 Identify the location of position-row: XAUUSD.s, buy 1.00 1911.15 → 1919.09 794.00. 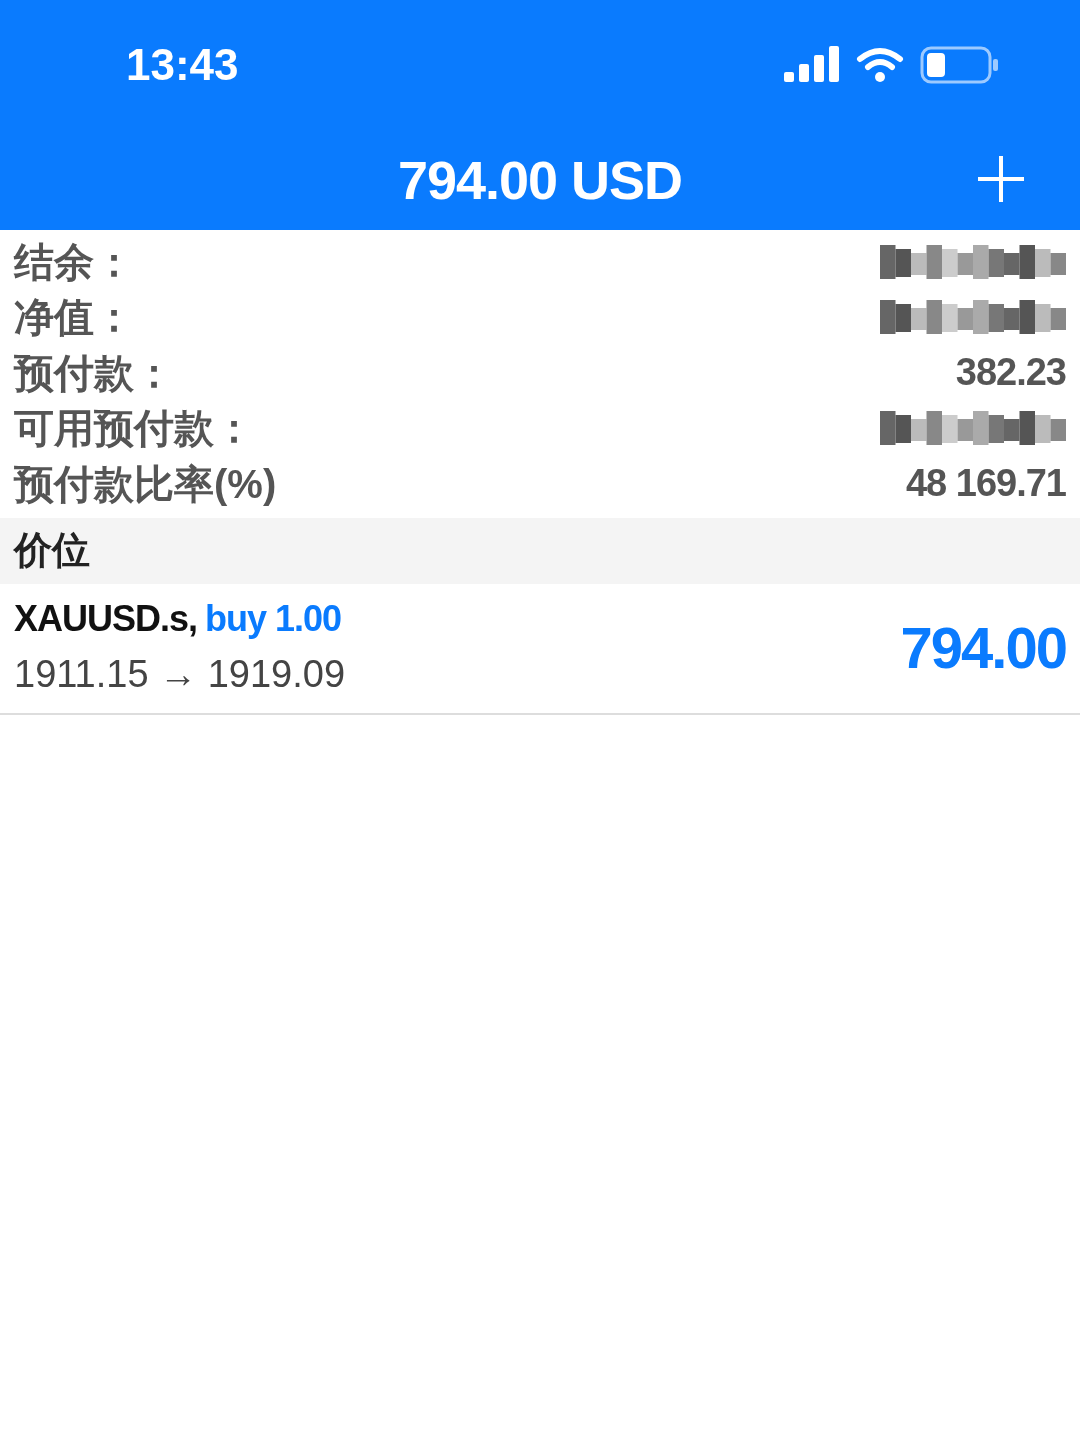
(540, 649).